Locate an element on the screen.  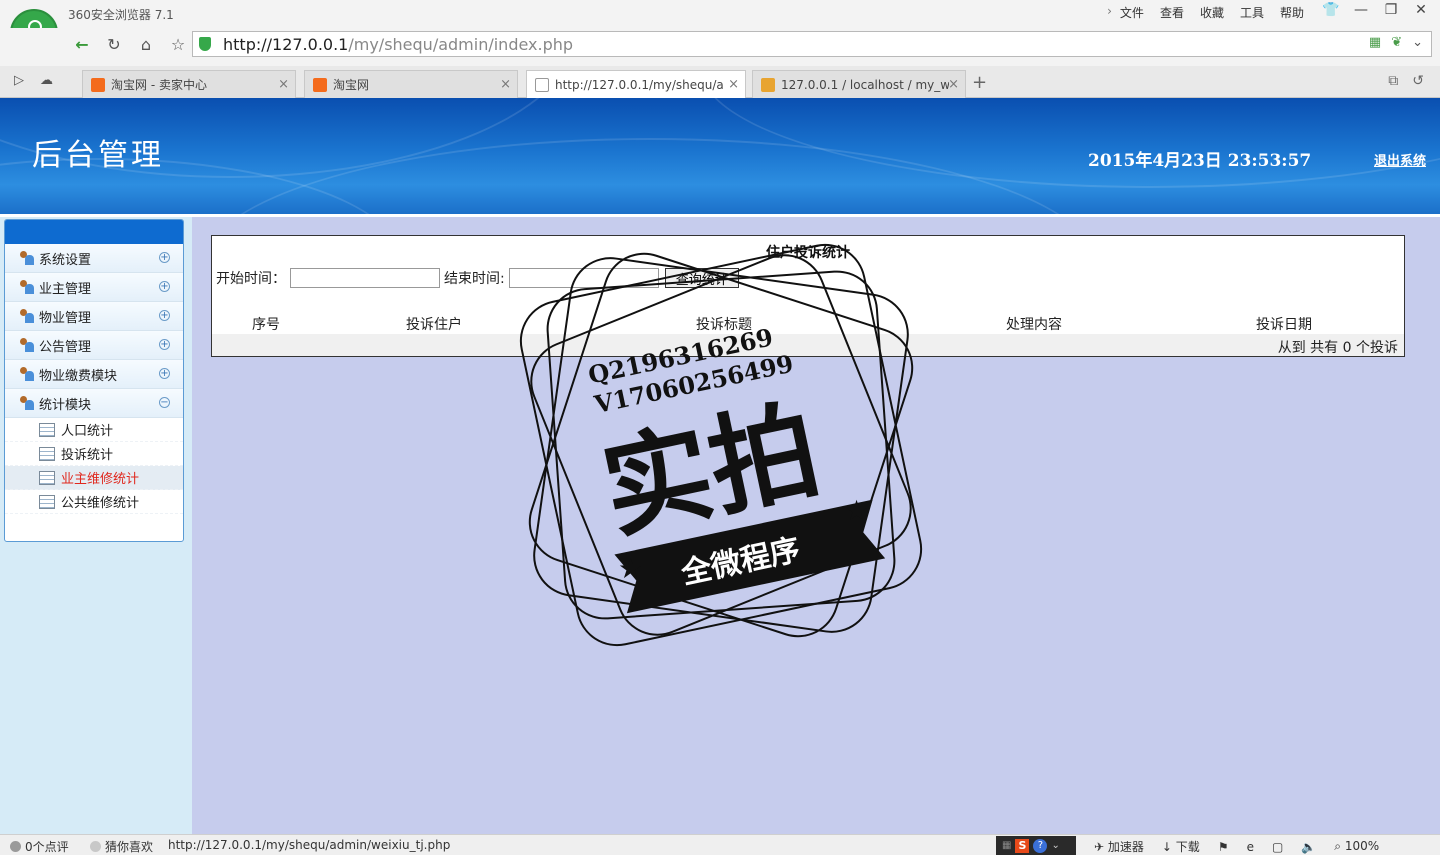
sidebar-toggle-icon: ▷ is located at coordinates (19, 80).